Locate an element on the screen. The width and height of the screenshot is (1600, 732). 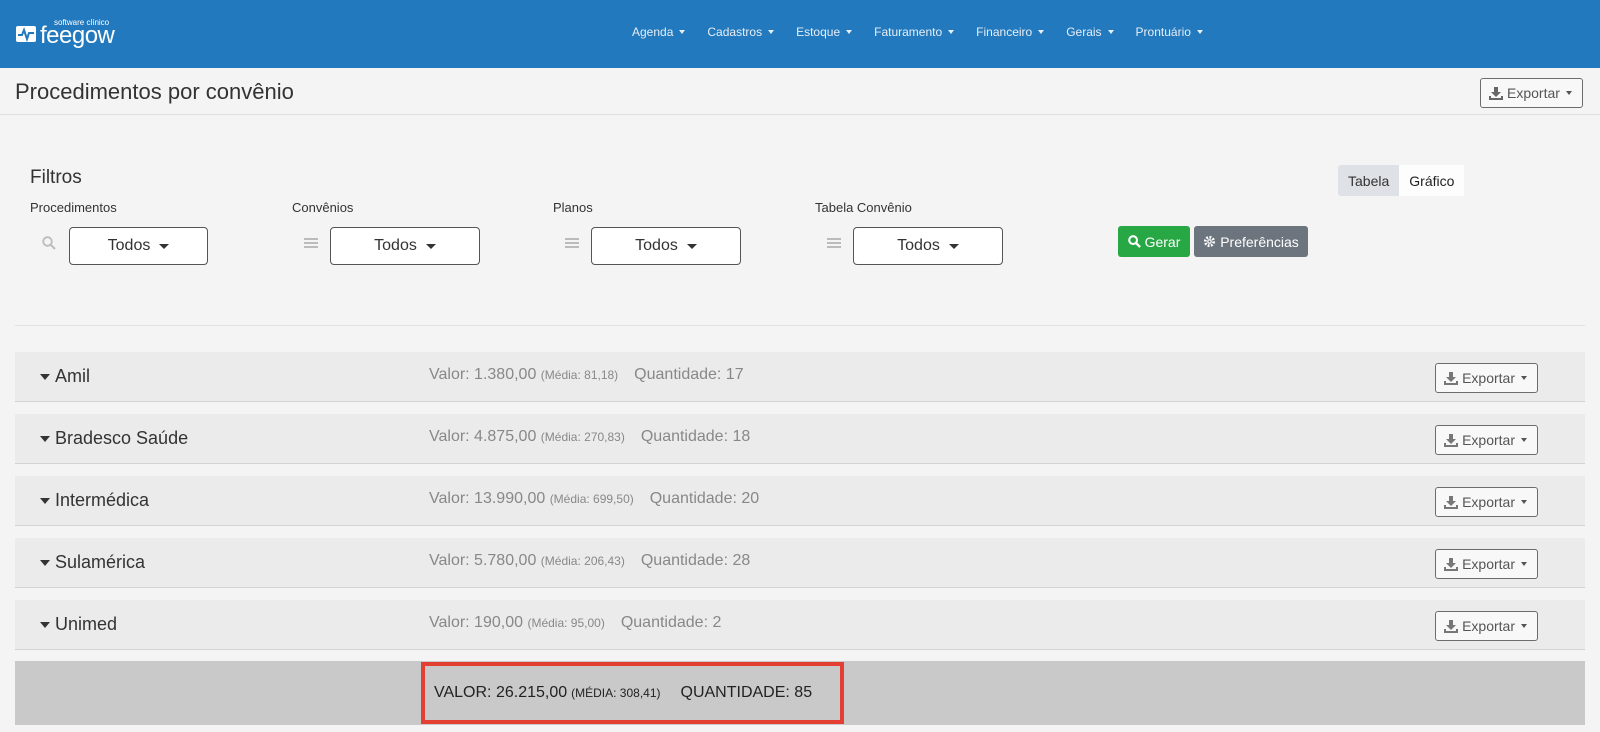
row-toggle: Amil is located at coordinates (65, 376).